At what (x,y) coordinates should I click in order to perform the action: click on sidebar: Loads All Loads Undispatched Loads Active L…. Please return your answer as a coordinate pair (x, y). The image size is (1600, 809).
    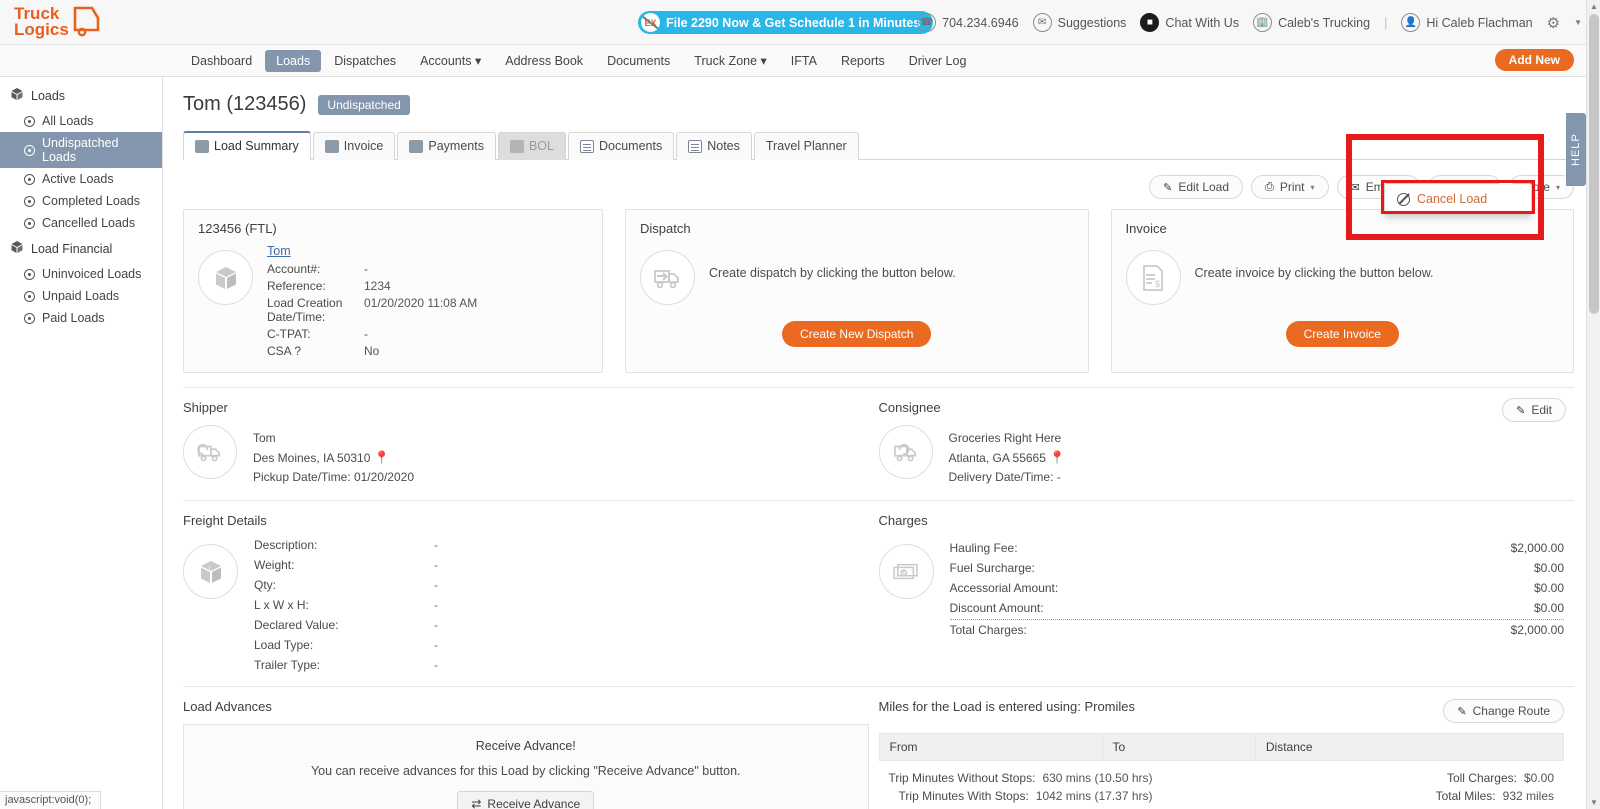
    Looking at the image, I should click on (81, 443).